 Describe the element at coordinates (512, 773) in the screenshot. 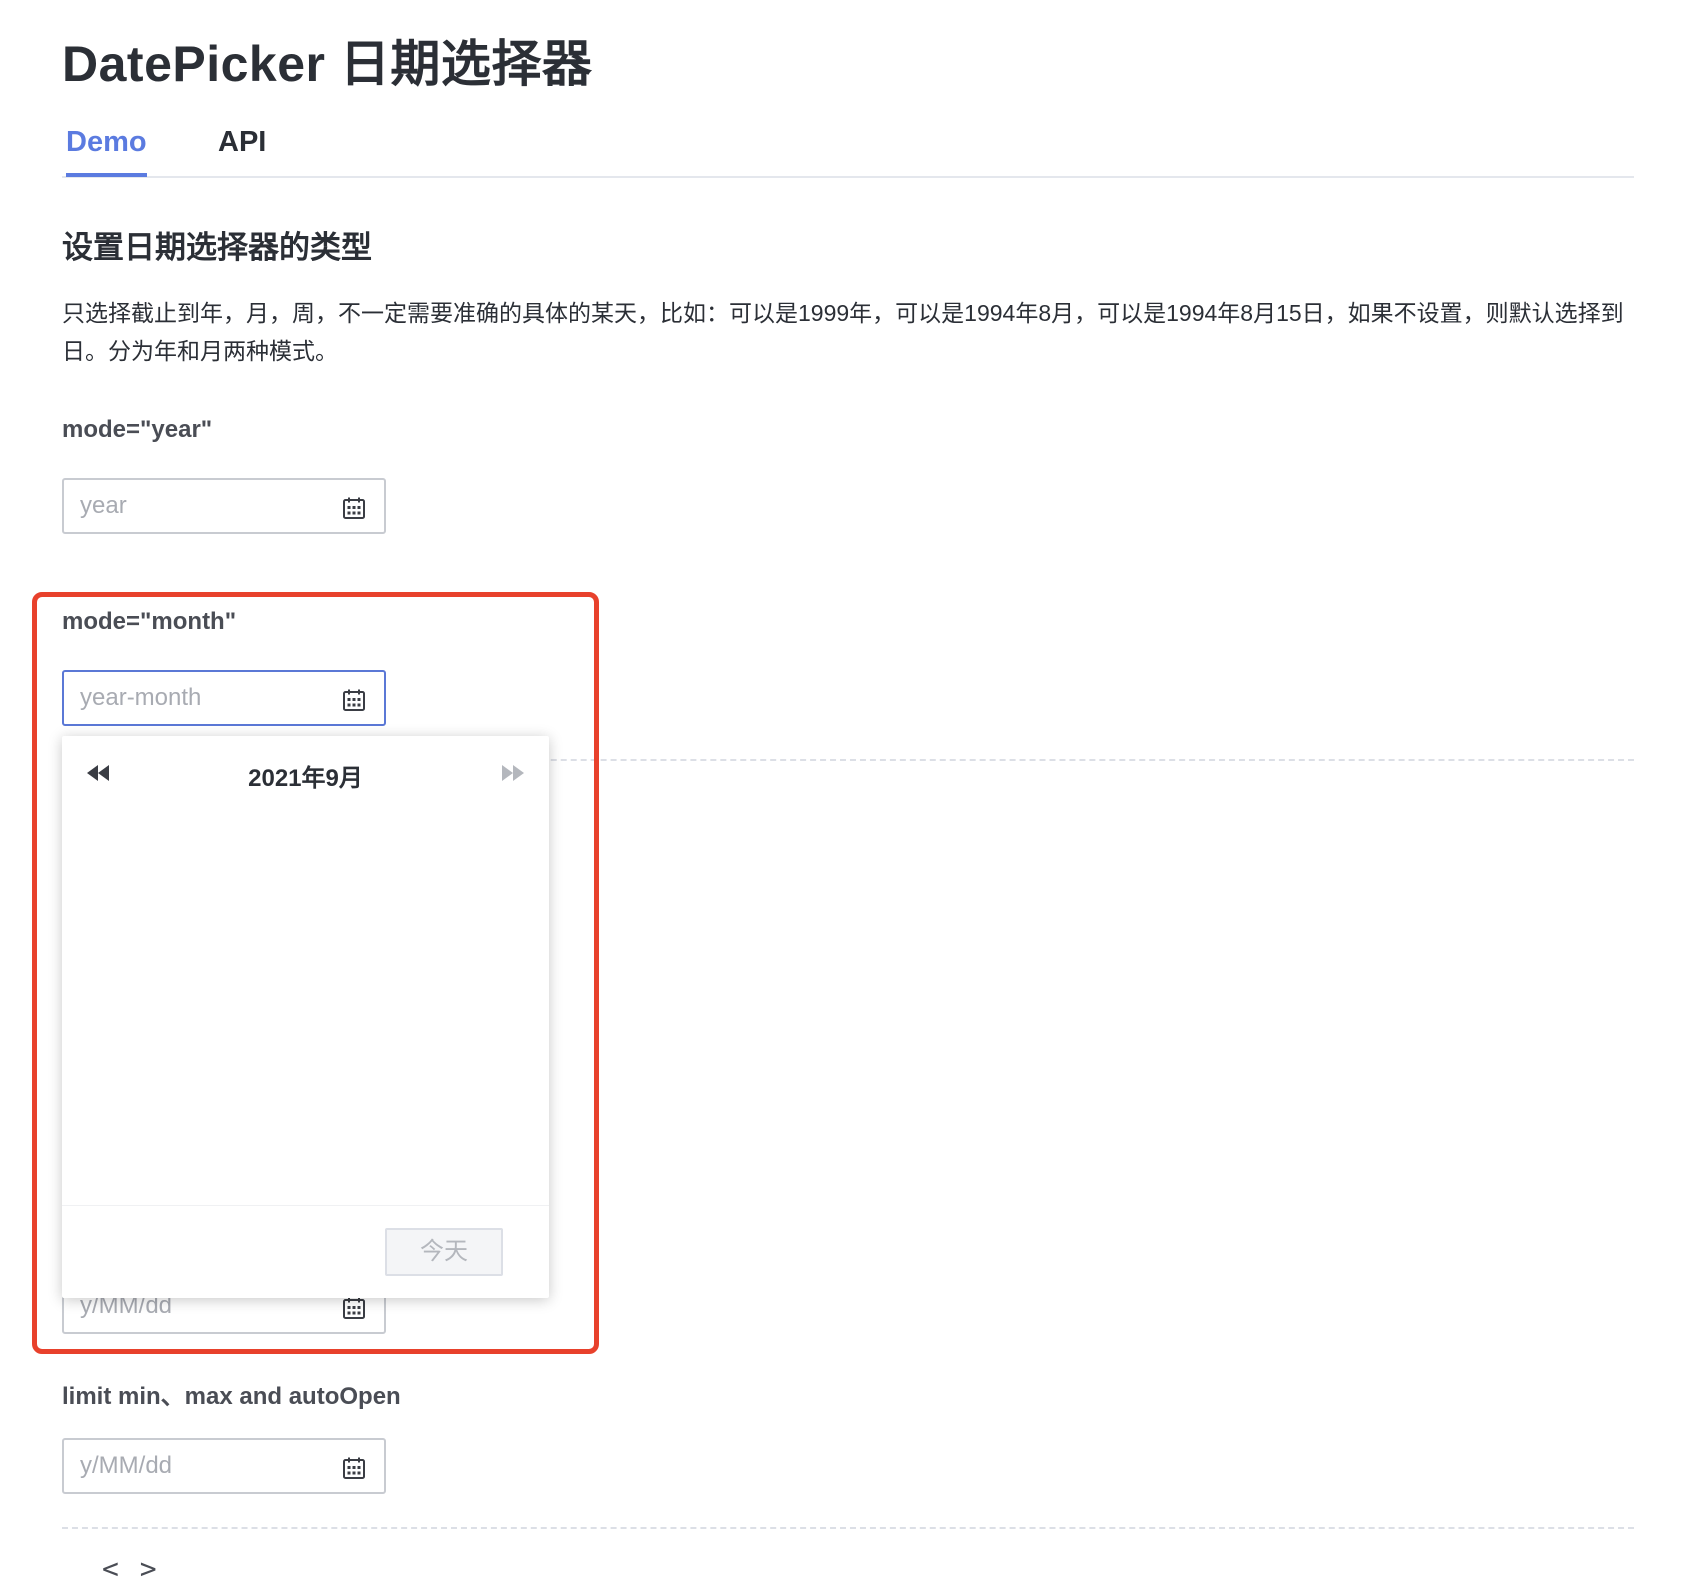

I see `double-chevron-right-icon` at that location.